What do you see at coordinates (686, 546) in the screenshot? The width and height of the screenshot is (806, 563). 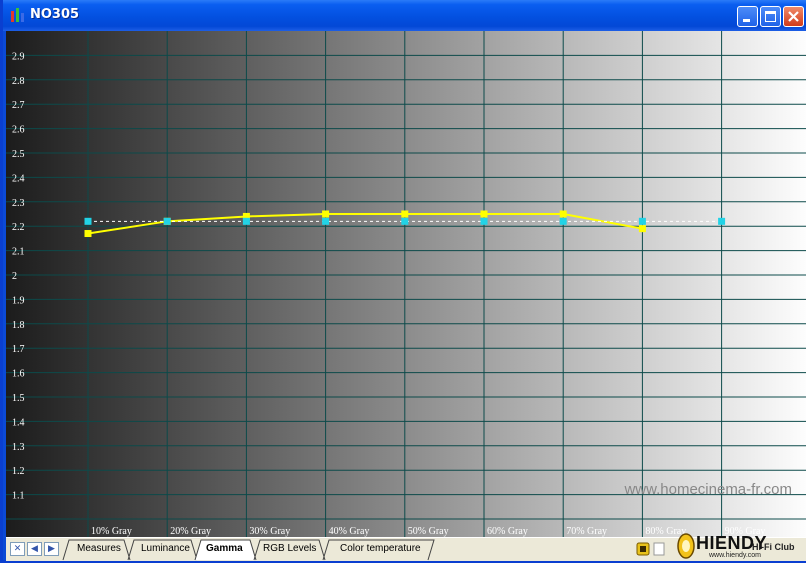 I see `hiendy-logo-icon` at bounding box center [686, 546].